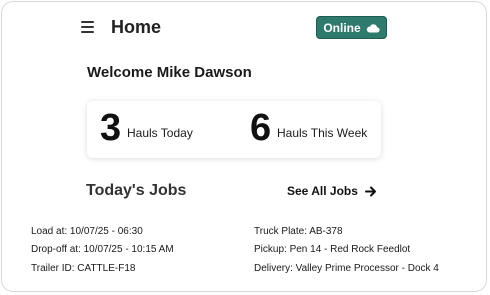  Describe the element at coordinates (322, 191) in the screenshot. I see `see-all-jobs-label: See All Jobs` at that location.